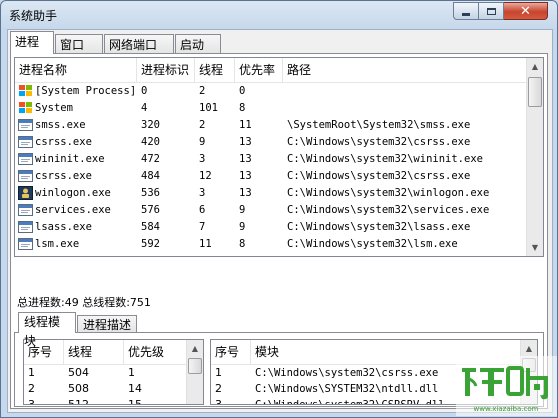  What do you see at coordinates (155, 352) in the screenshot?
I see `column-header-thread-priority: 优先级` at bounding box center [155, 352].